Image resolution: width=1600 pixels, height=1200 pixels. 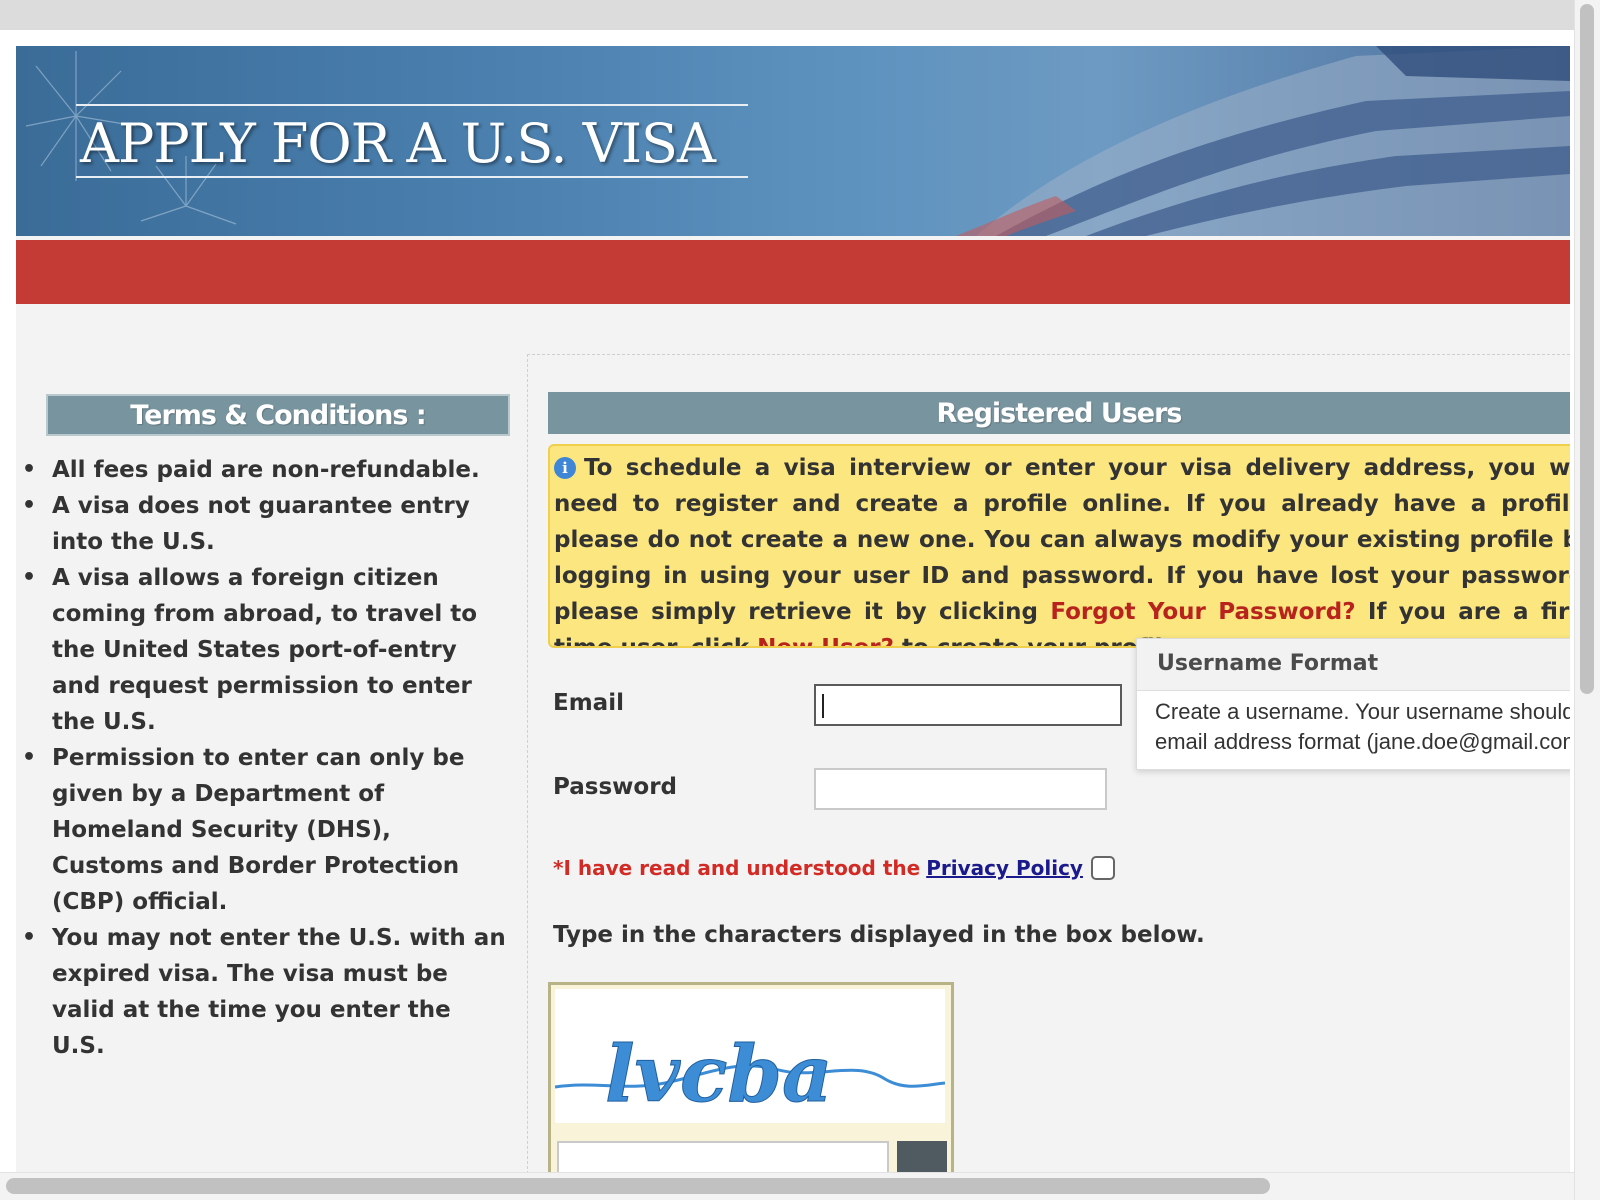 What do you see at coordinates (615, 787) in the screenshot?
I see `password-label: Password` at bounding box center [615, 787].